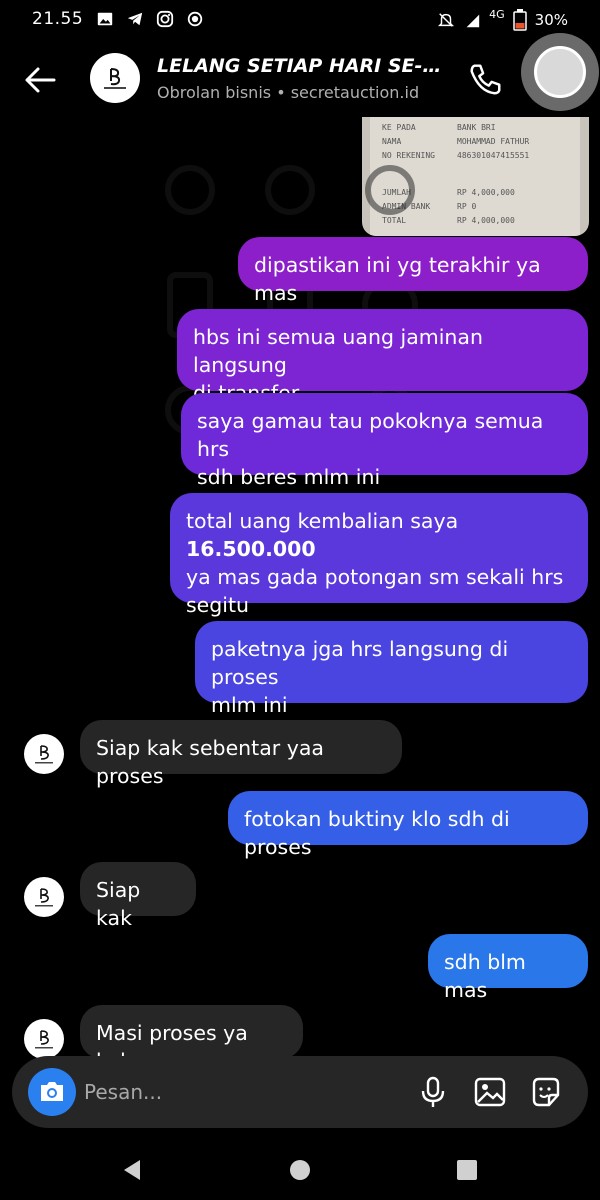 This screenshot has height=1200, width=600. I want to click on nav-recents-icon, so click(467, 1170).